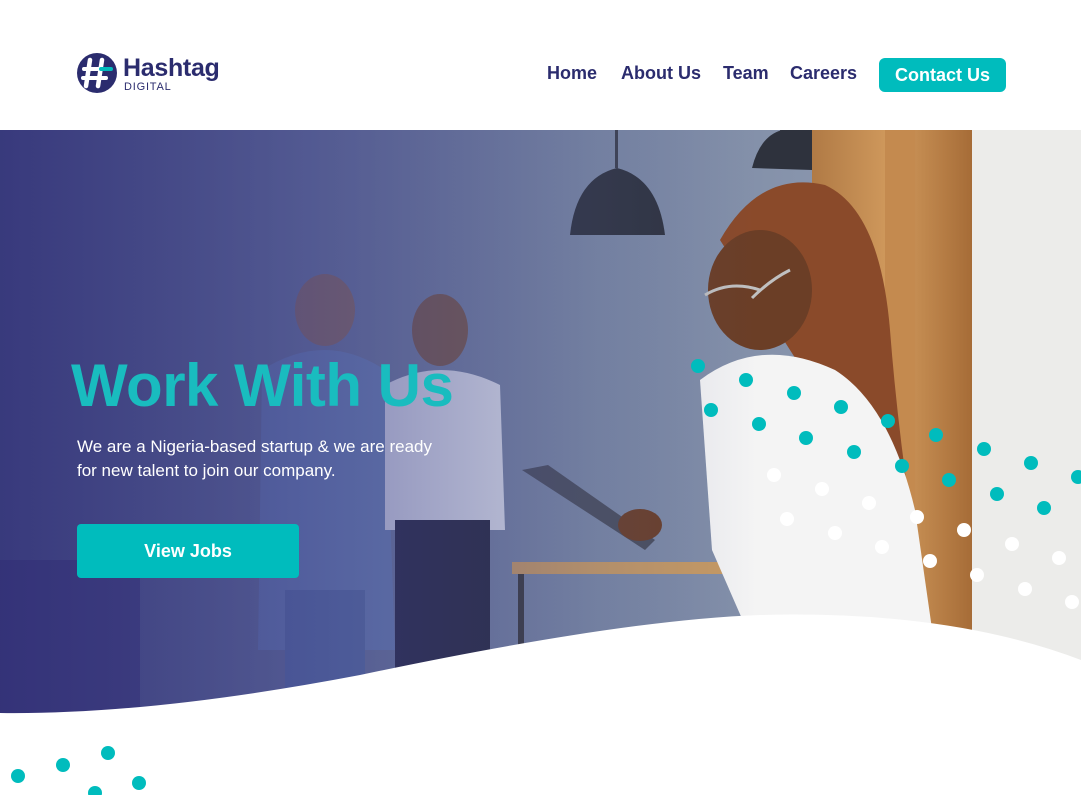 The height and width of the screenshot is (795, 1081). Describe the element at coordinates (171, 68) in the screenshot. I see `brand-name: Hashtag` at that location.